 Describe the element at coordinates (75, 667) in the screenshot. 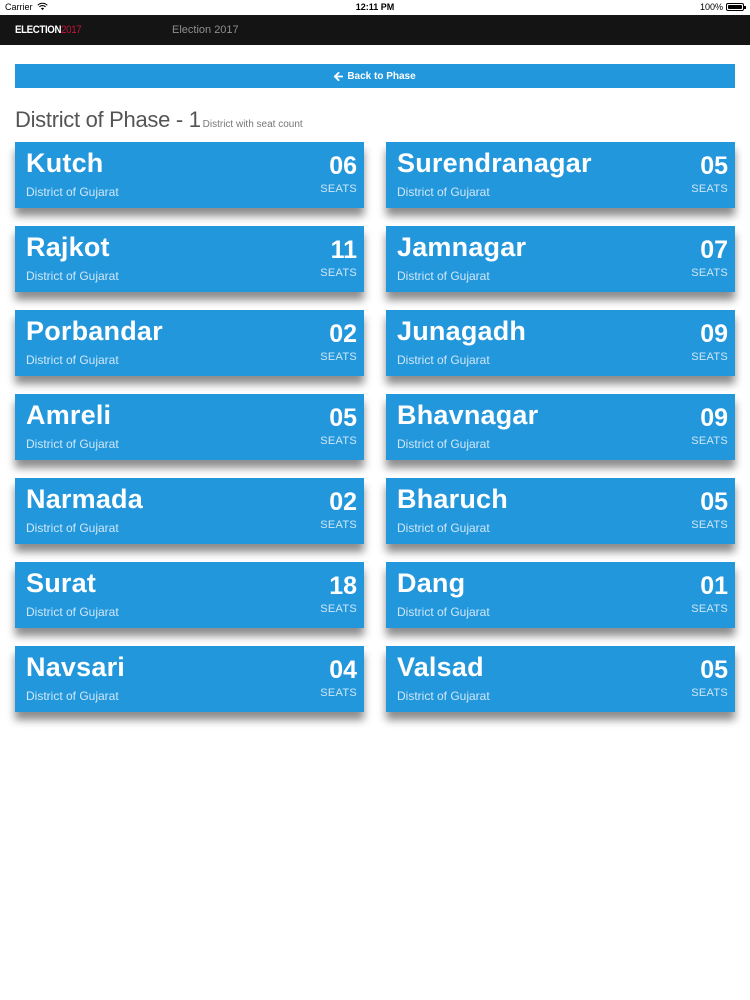

I see `district-name: Navsari` at that location.